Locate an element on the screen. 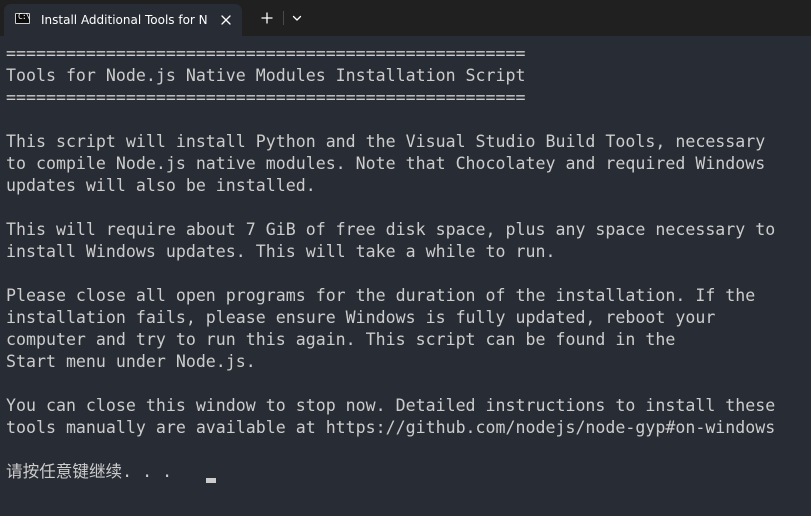  text-cursor is located at coordinates (211, 480).